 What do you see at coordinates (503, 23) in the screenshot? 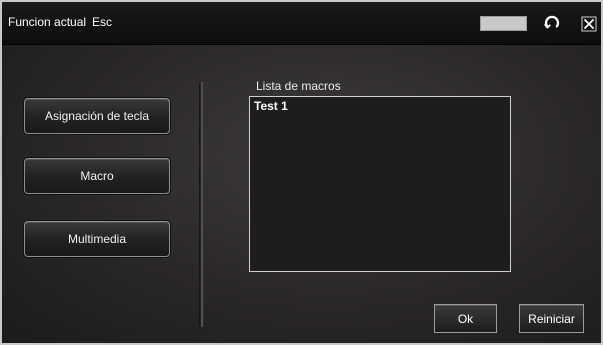
I see `key-display-field` at bounding box center [503, 23].